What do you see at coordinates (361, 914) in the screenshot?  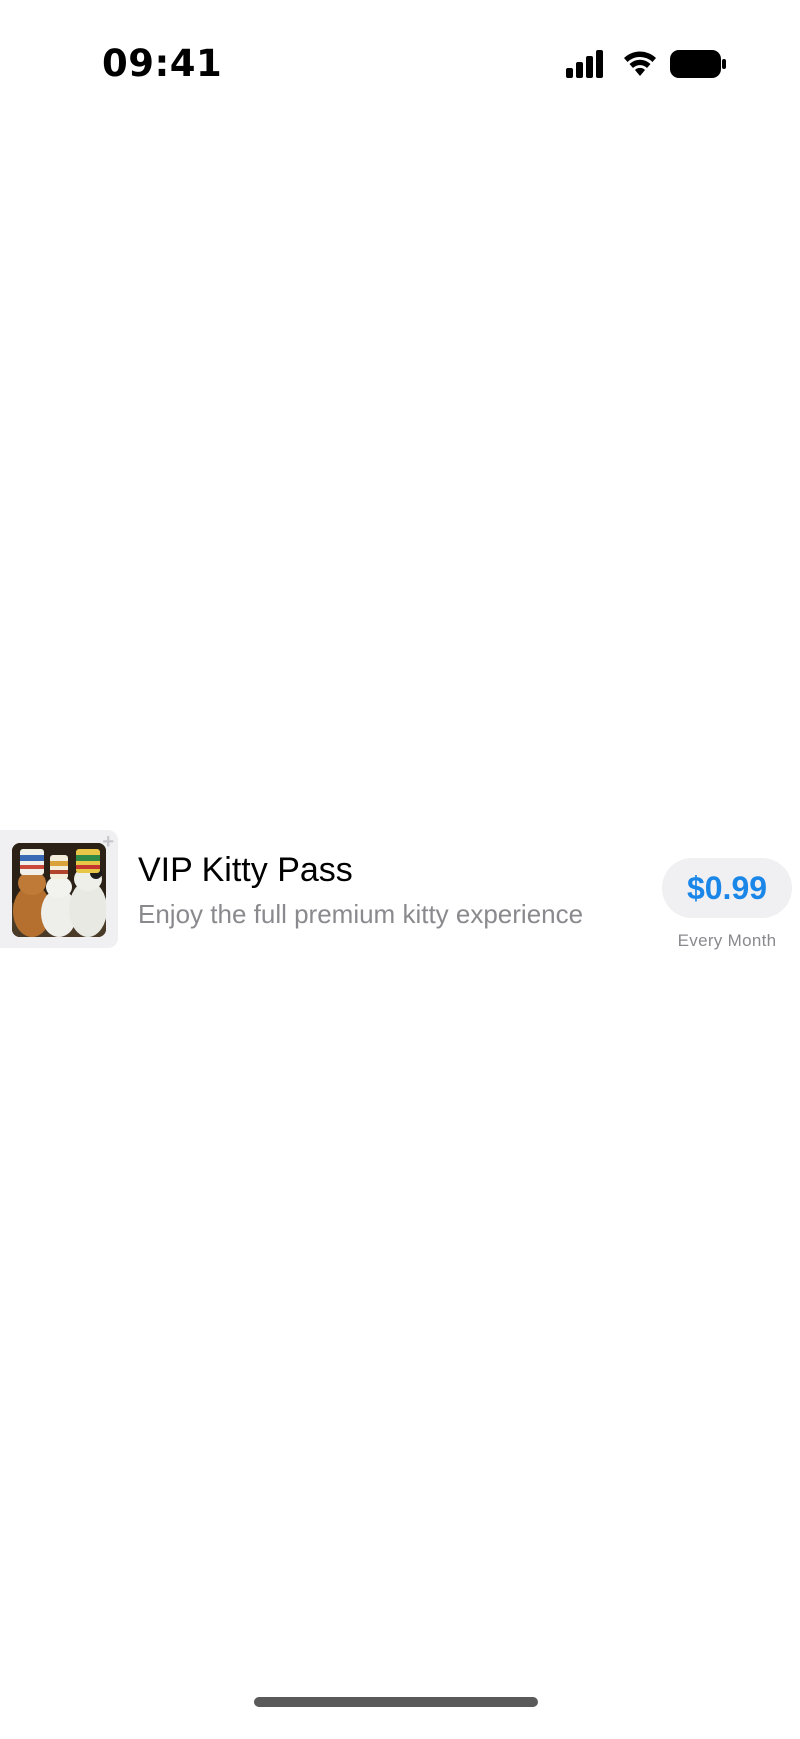 I see `subscription-description: Enjoy the full premium kitty experience` at bounding box center [361, 914].